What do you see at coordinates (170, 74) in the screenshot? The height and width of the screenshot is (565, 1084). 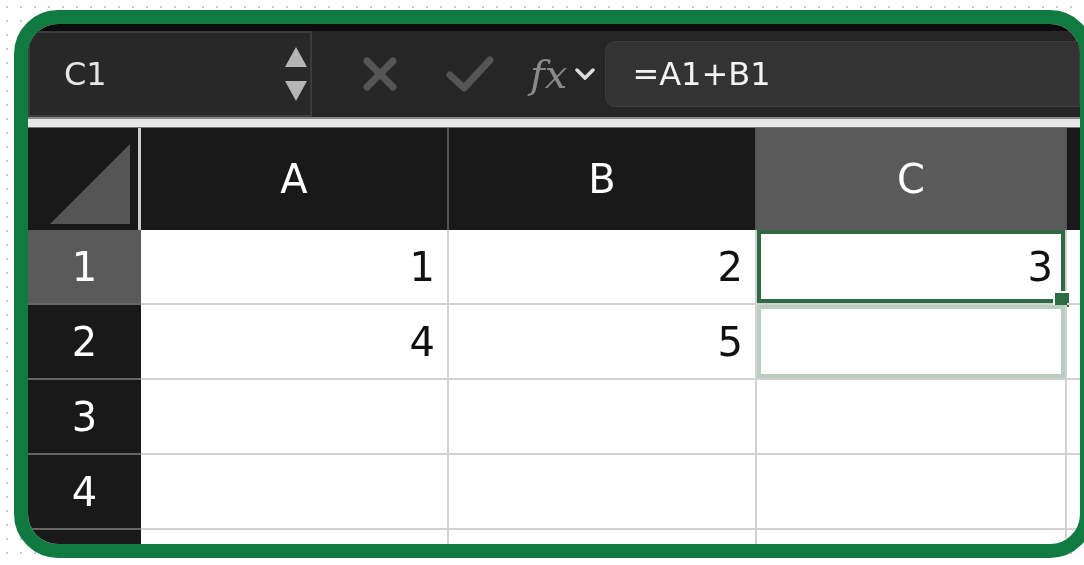 I see `name-box: C1` at bounding box center [170, 74].